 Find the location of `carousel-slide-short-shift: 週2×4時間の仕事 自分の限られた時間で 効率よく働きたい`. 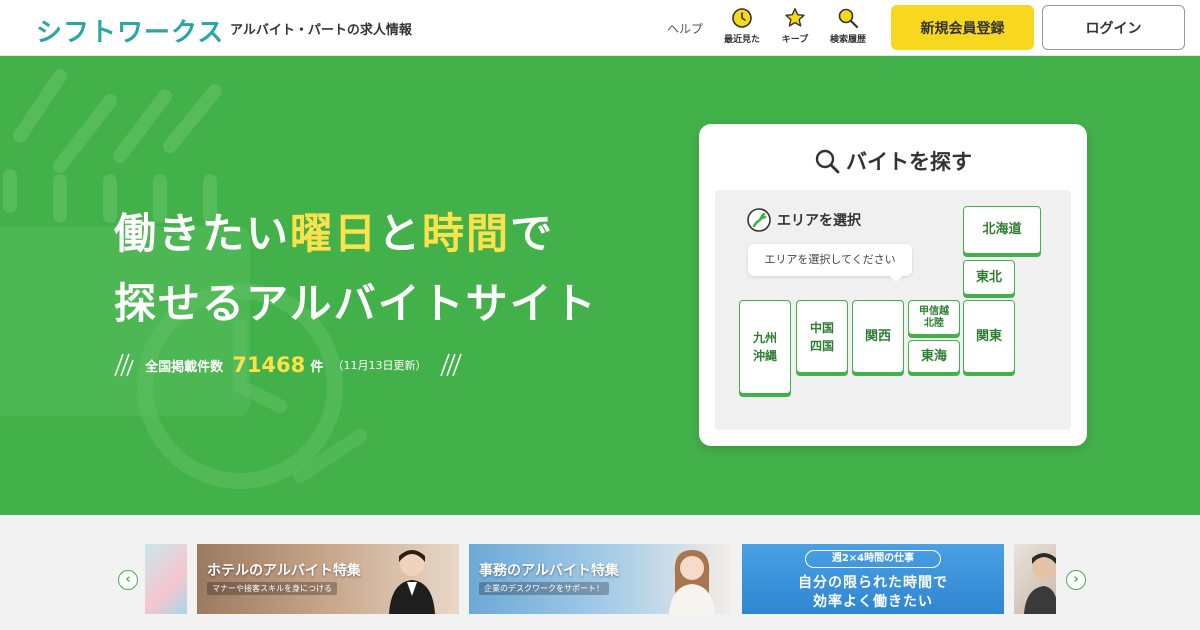

carousel-slide-short-shift: 週2×4時間の仕事 自分の限られた時間で 効率よく働きたい is located at coordinates (873, 579).